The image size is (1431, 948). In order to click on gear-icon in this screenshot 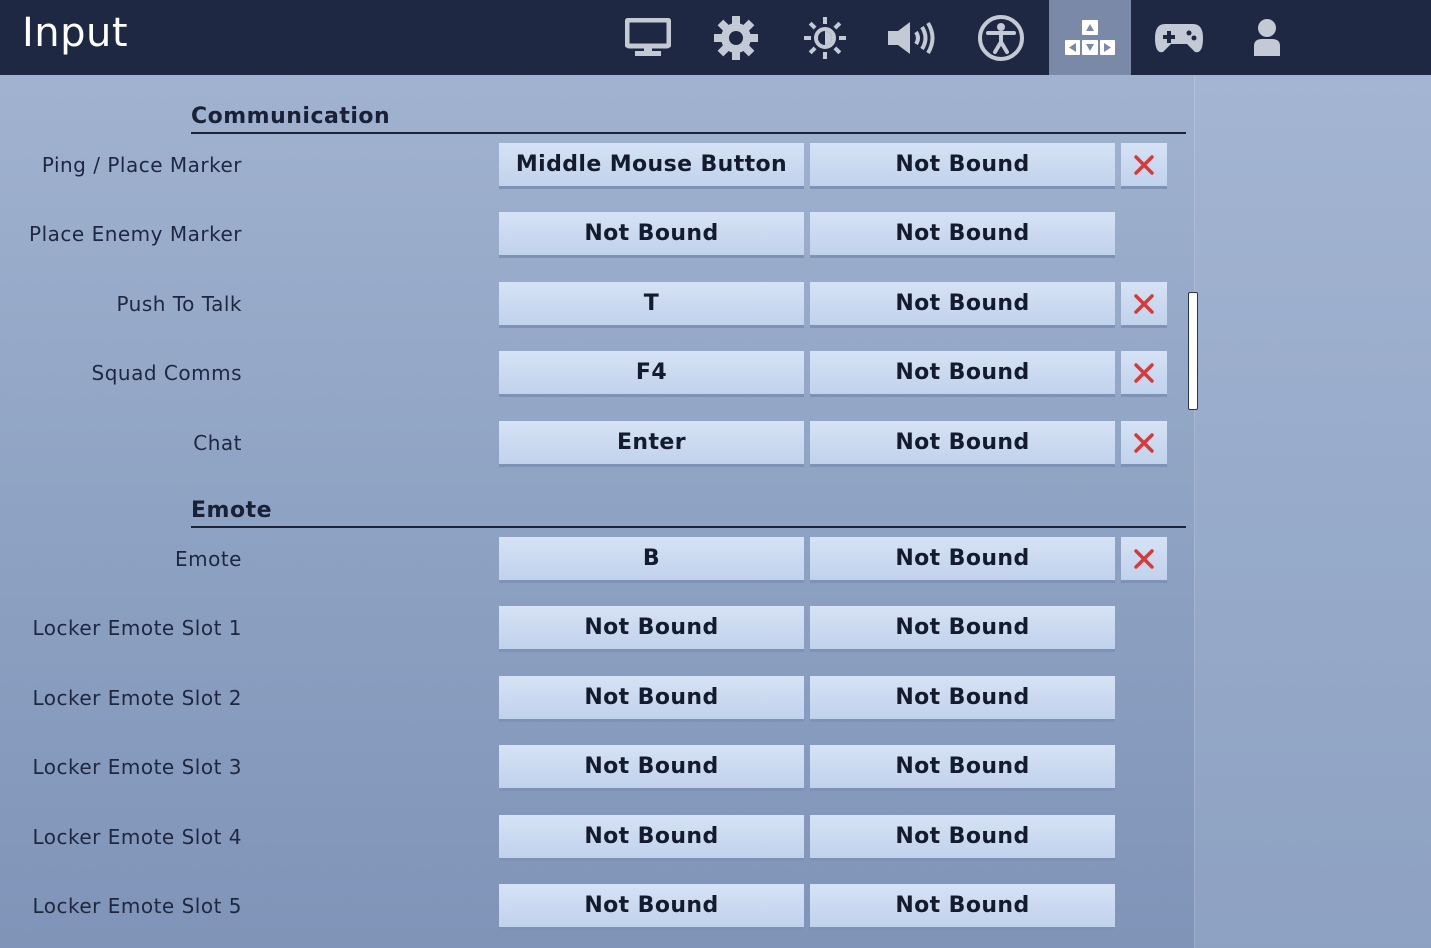, I will do `click(736, 37)`.